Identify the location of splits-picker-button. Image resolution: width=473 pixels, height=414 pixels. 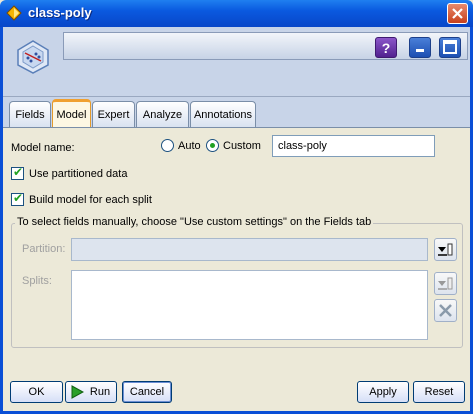
(445, 283).